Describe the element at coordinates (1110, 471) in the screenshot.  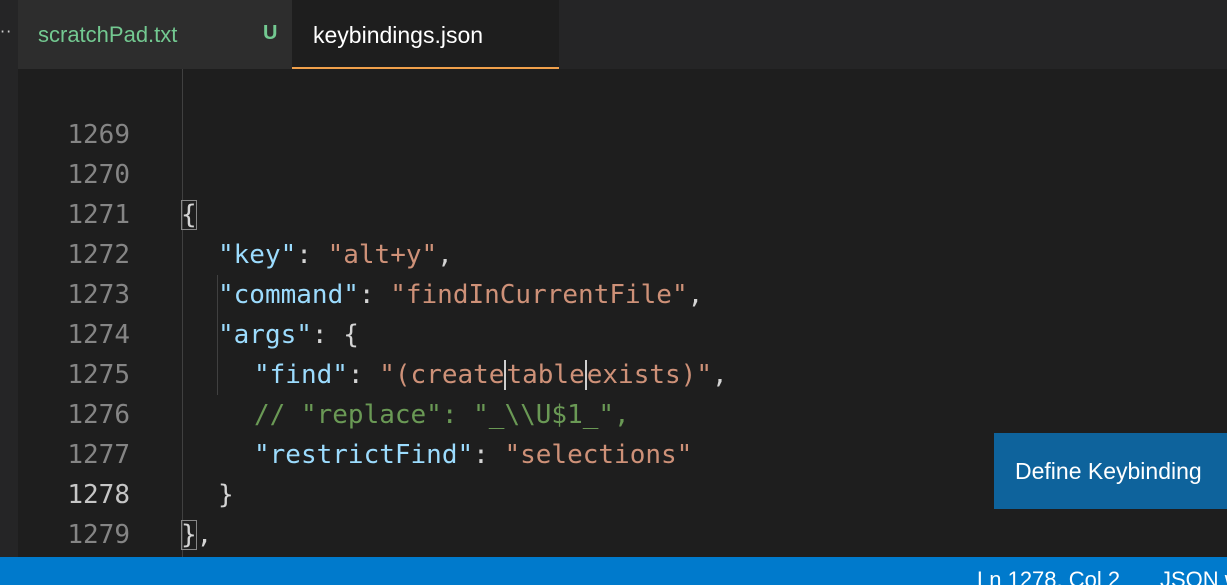
I see `define-keybinding-button: Define Keybinding` at that location.